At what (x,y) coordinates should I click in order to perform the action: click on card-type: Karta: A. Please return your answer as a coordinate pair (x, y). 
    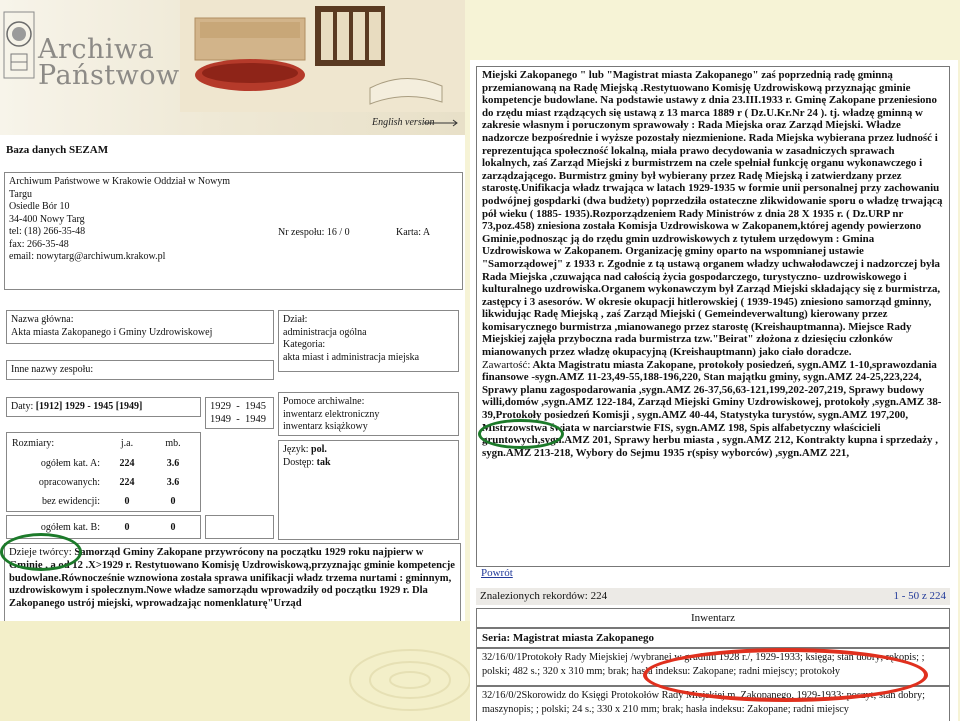
    Looking at the image, I should click on (413, 232).